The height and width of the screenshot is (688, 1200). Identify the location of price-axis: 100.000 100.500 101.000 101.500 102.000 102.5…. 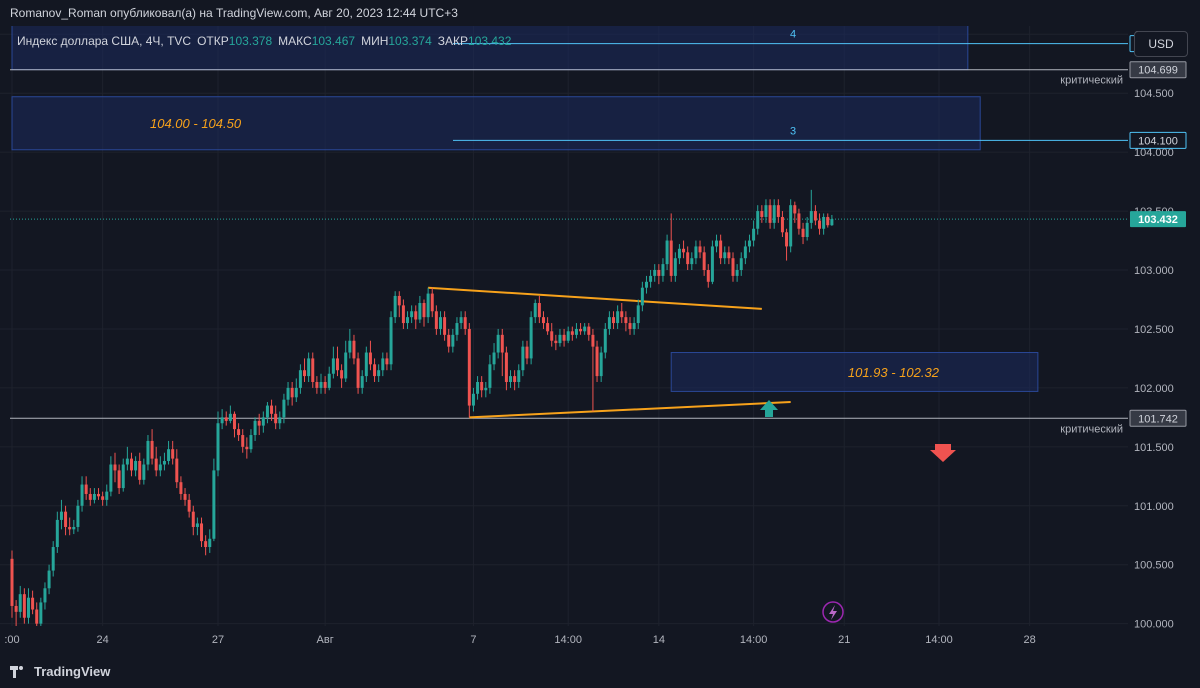
(1164, 341).